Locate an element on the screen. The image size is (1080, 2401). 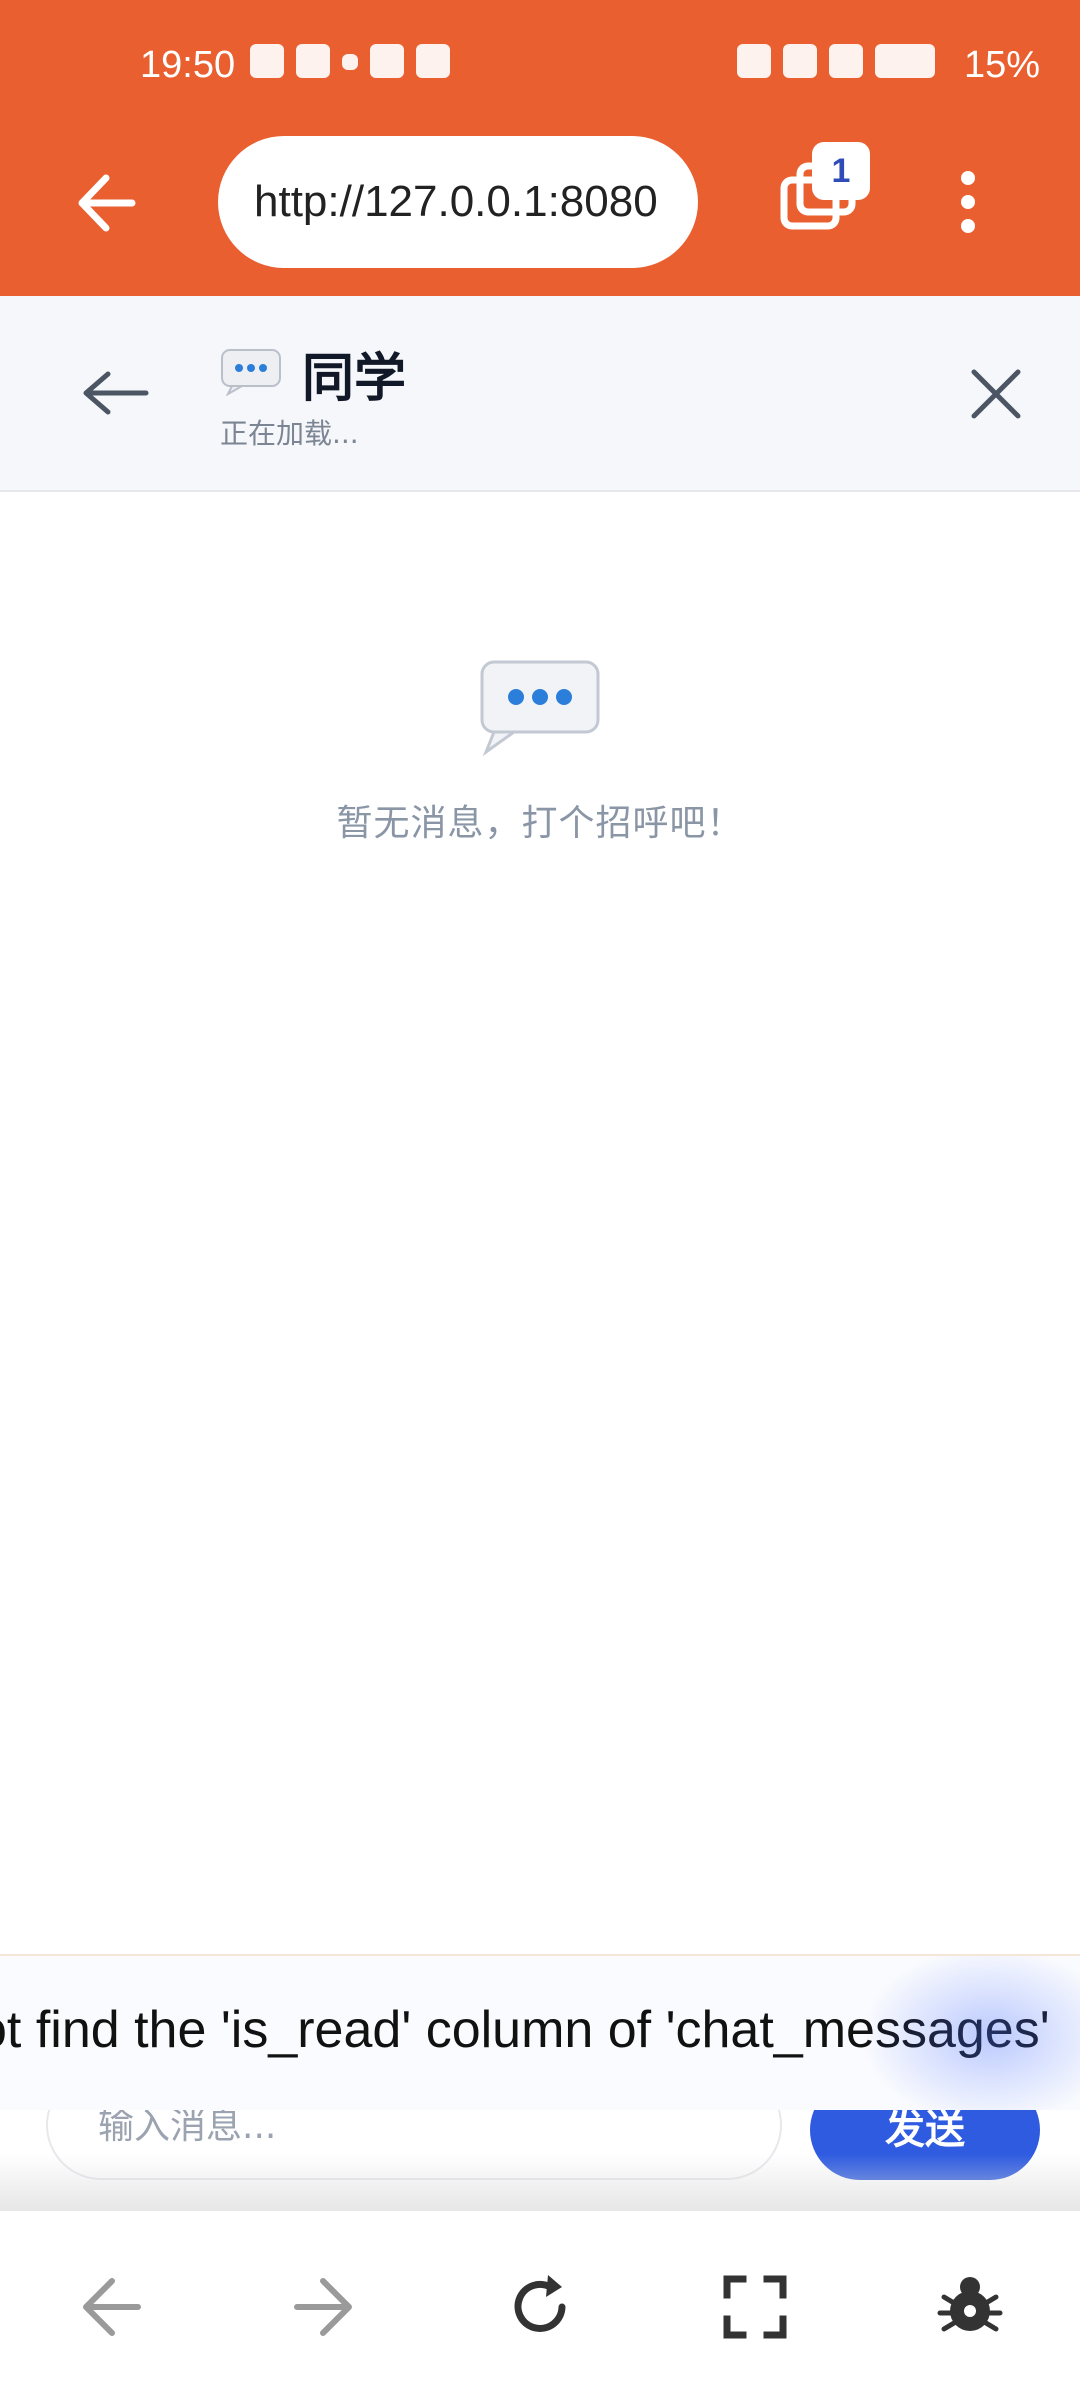
wifi-icon is located at coordinates (800, 61).